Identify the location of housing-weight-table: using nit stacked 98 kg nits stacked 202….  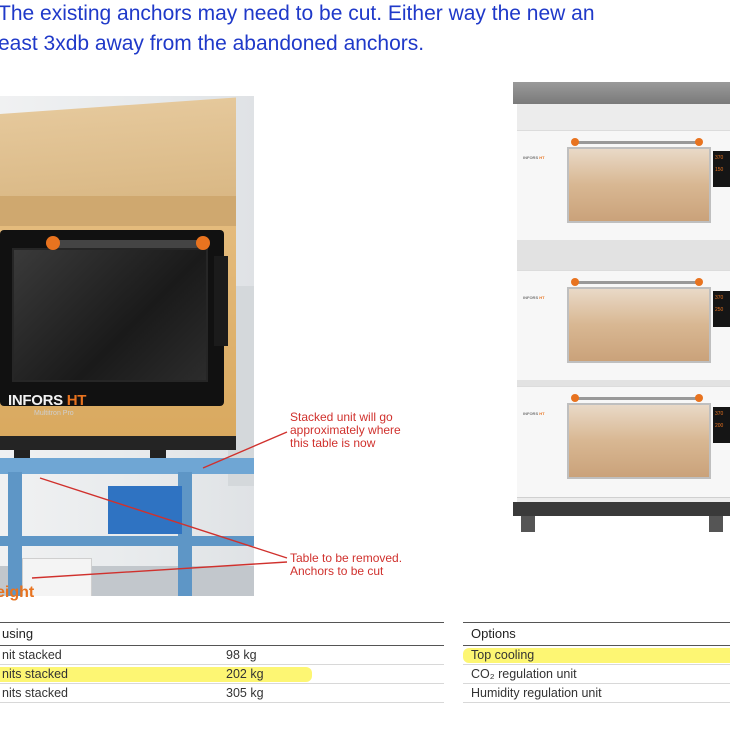
(222, 662).